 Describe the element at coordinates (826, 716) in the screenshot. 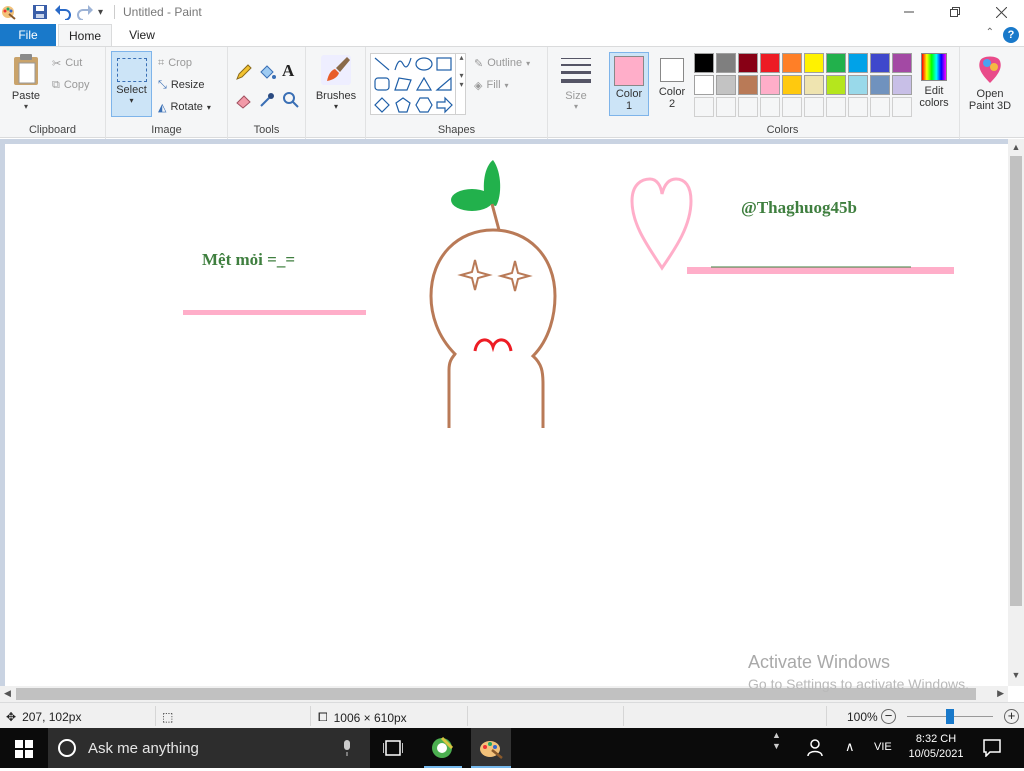

I see `status-separator` at that location.